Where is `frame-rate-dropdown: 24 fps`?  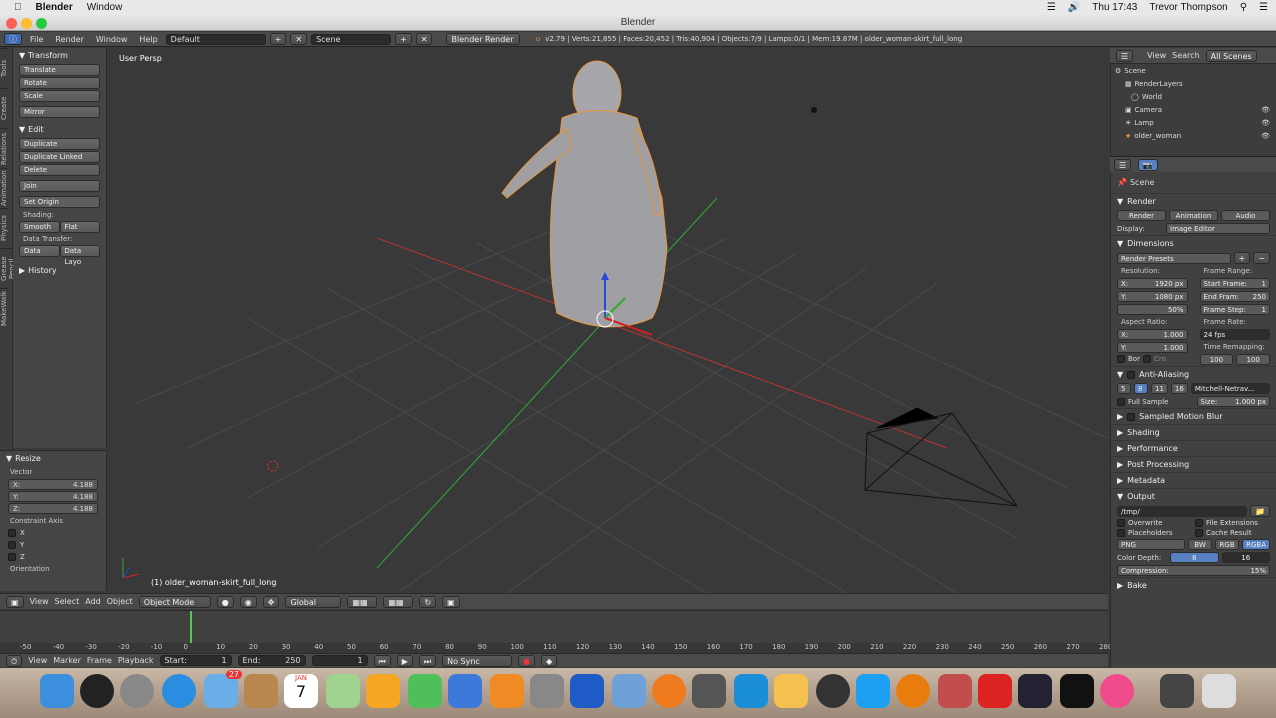 frame-rate-dropdown: 24 fps is located at coordinates (1234, 334).